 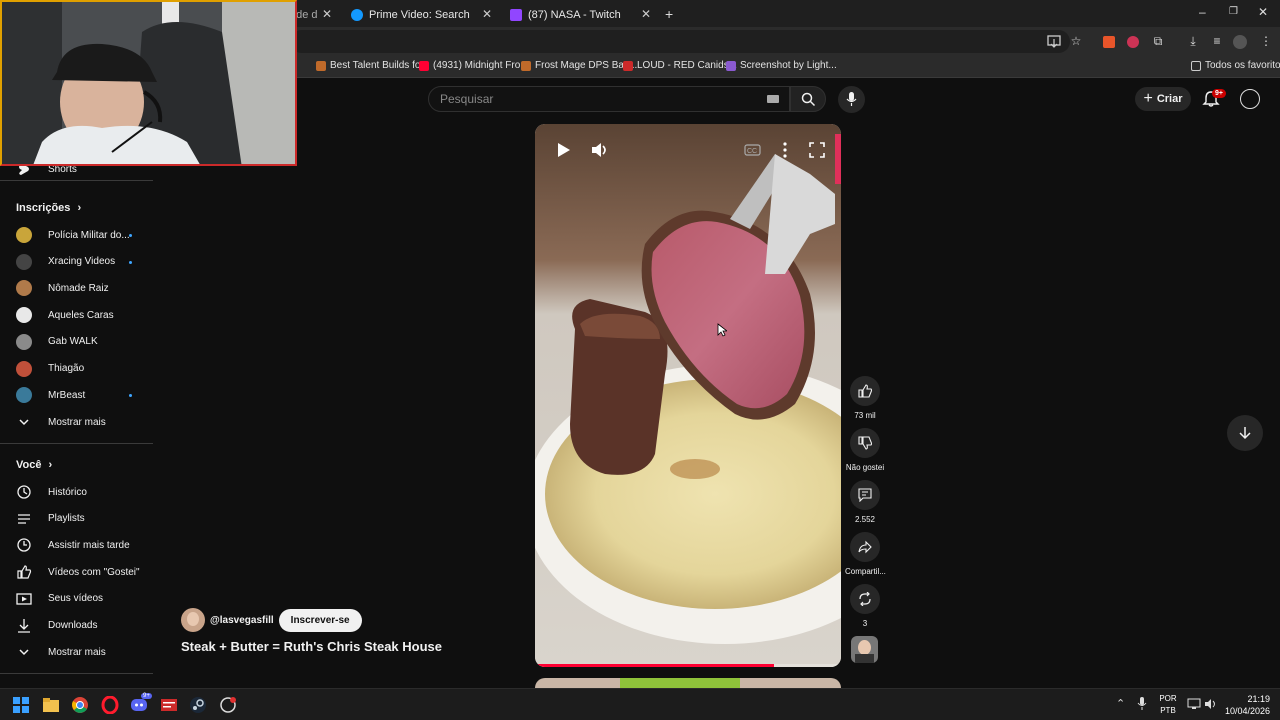 I want to click on search-icon, so click(x=808, y=99).